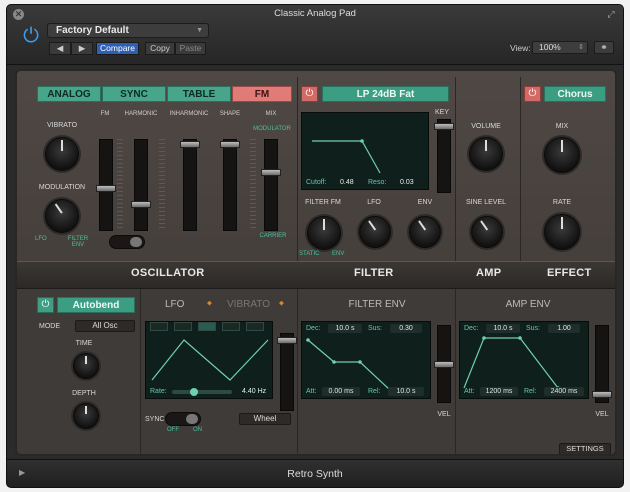 This screenshot has height=492, width=630. What do you see at coordinates (532, 94) in the screenshot?
I see `effect-power-icon: ⏻` at bounding box center [532, 94].